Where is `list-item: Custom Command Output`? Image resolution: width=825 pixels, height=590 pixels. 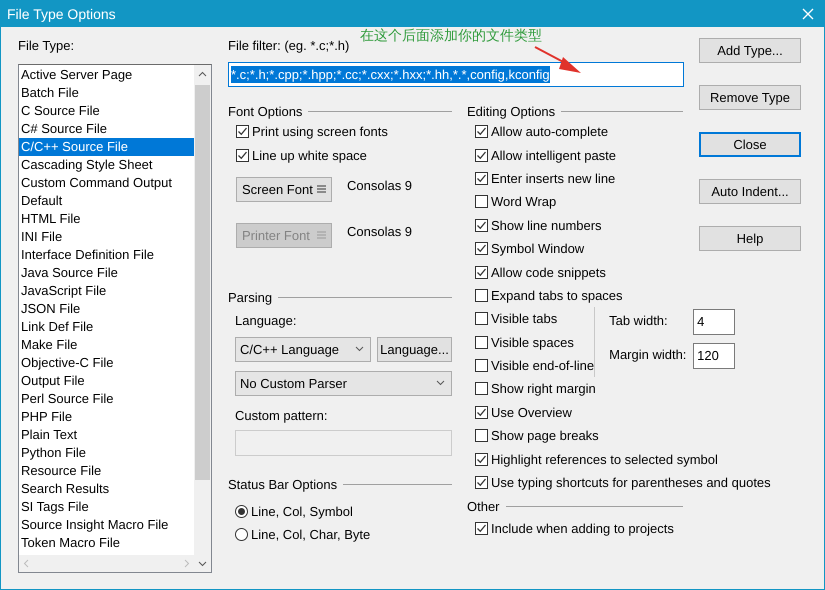 list-item: Custom Command Output is located at coordinates (106, 183).